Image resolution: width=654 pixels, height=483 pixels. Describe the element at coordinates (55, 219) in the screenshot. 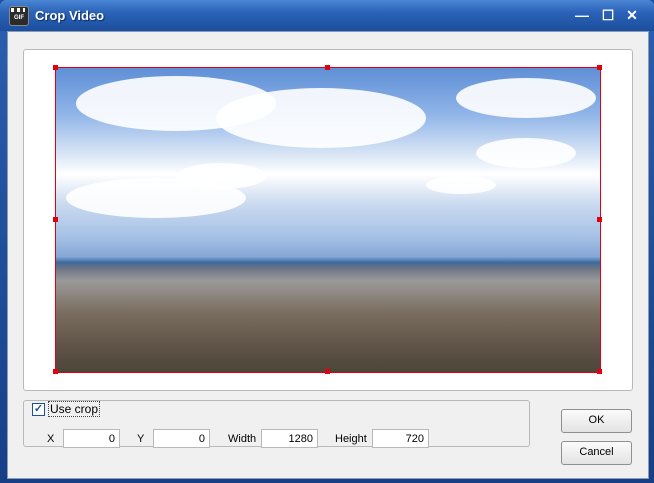

I see `crop-handle-left` at that location.